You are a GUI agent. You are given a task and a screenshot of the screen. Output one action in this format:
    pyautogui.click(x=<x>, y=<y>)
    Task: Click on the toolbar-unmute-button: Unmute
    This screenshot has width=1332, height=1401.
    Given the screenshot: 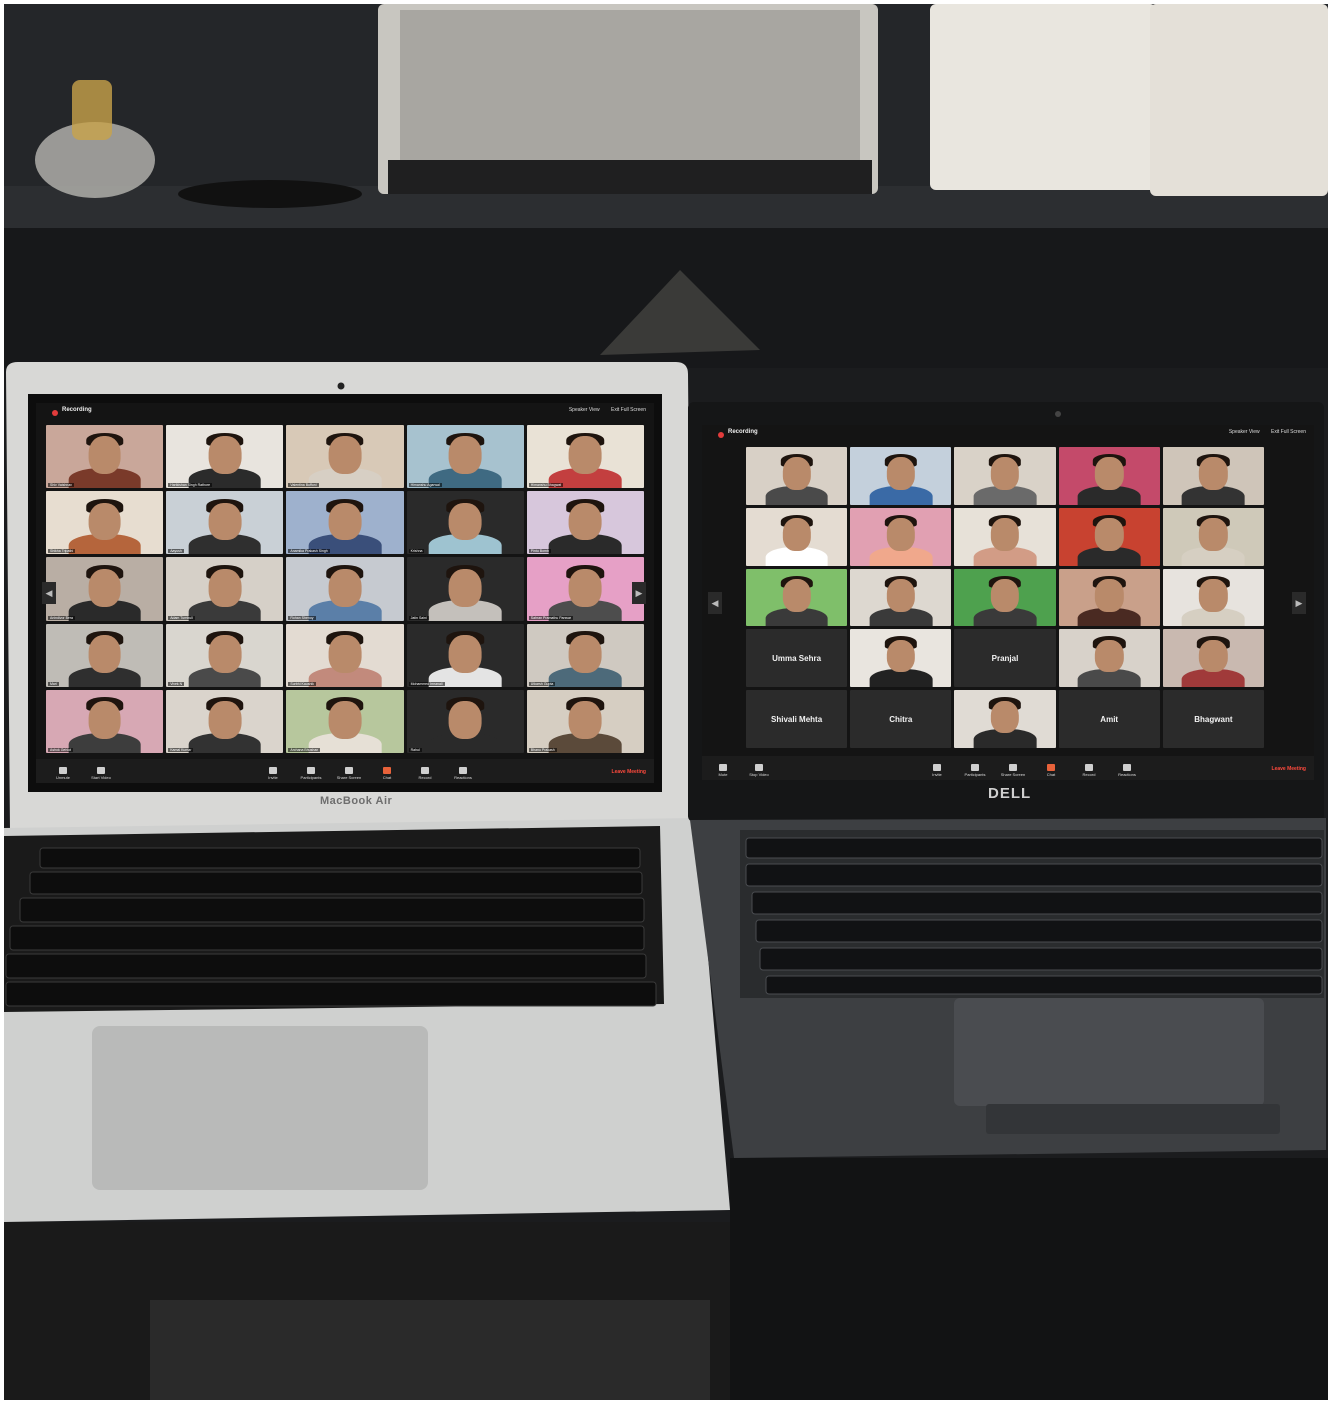 What is the action you would take?
    pyautogui.click(x=63, y=773)
    